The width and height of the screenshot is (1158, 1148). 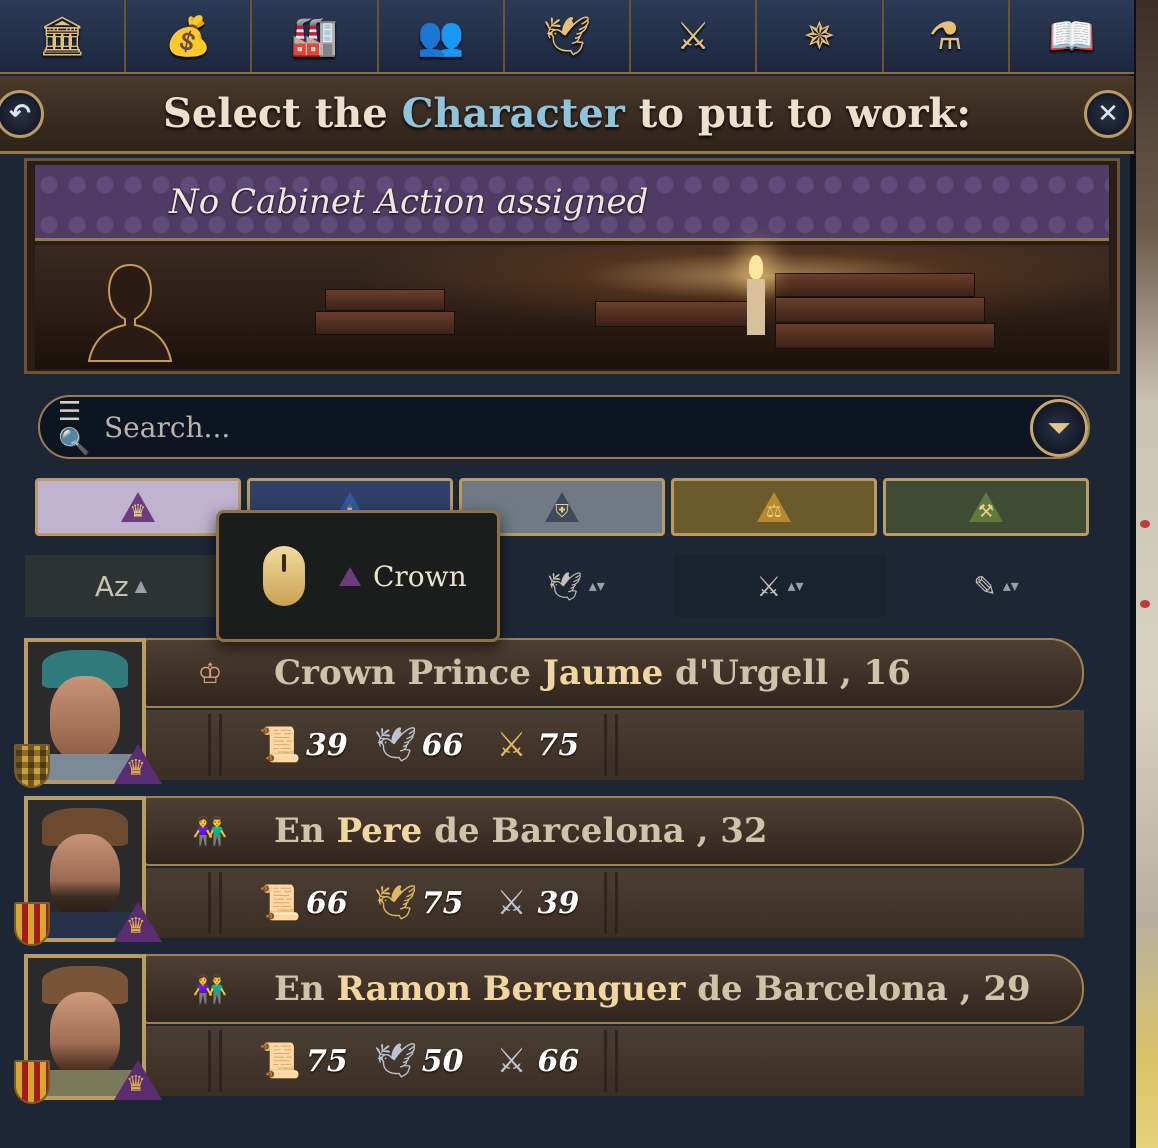 I want to click on economy-icon: 💰, so click(x=188, y=35).